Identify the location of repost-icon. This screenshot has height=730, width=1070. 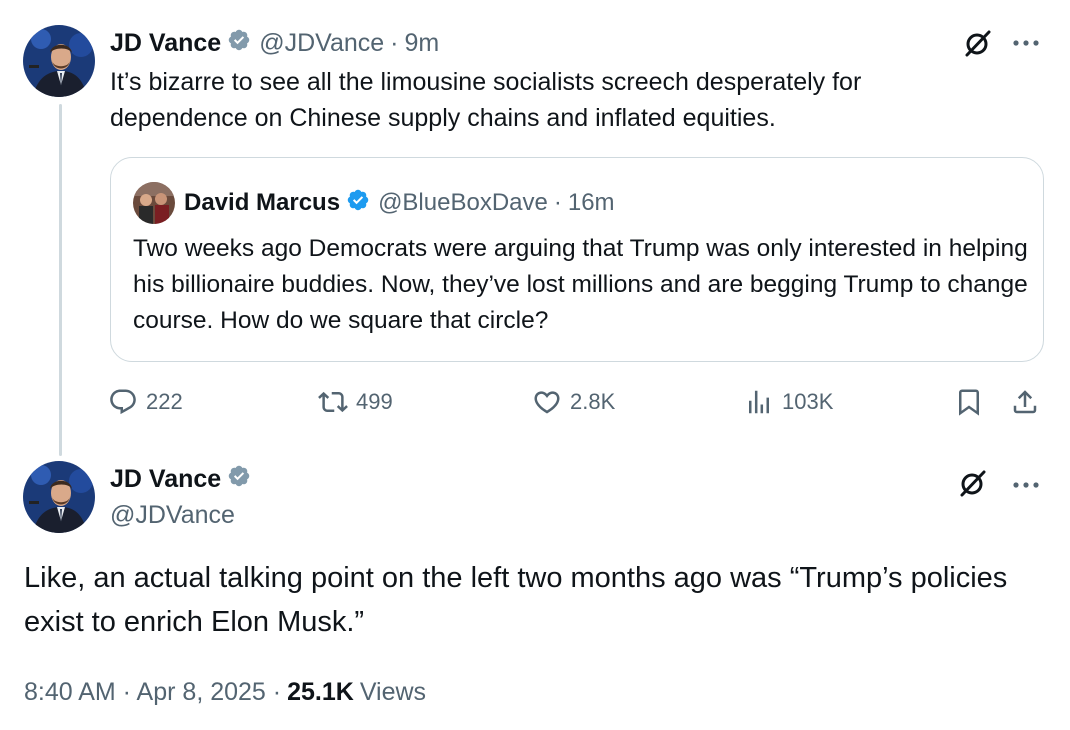
(333, 402).